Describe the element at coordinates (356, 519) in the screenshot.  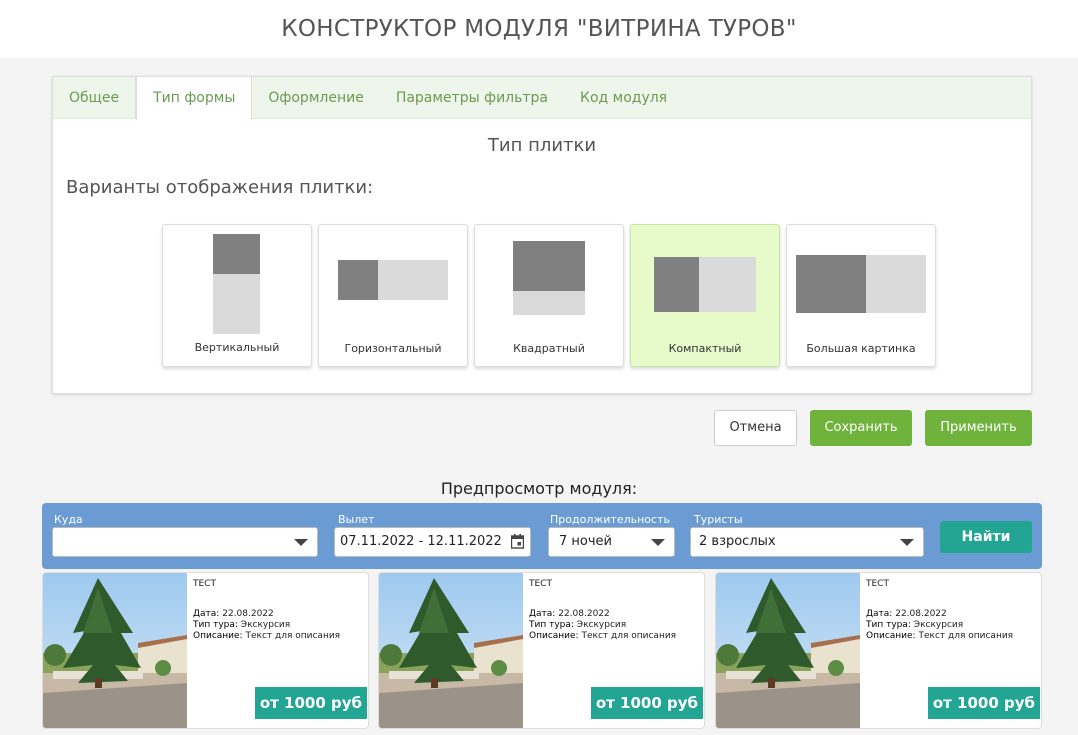
I see `departure-label: Вылет` at that location.